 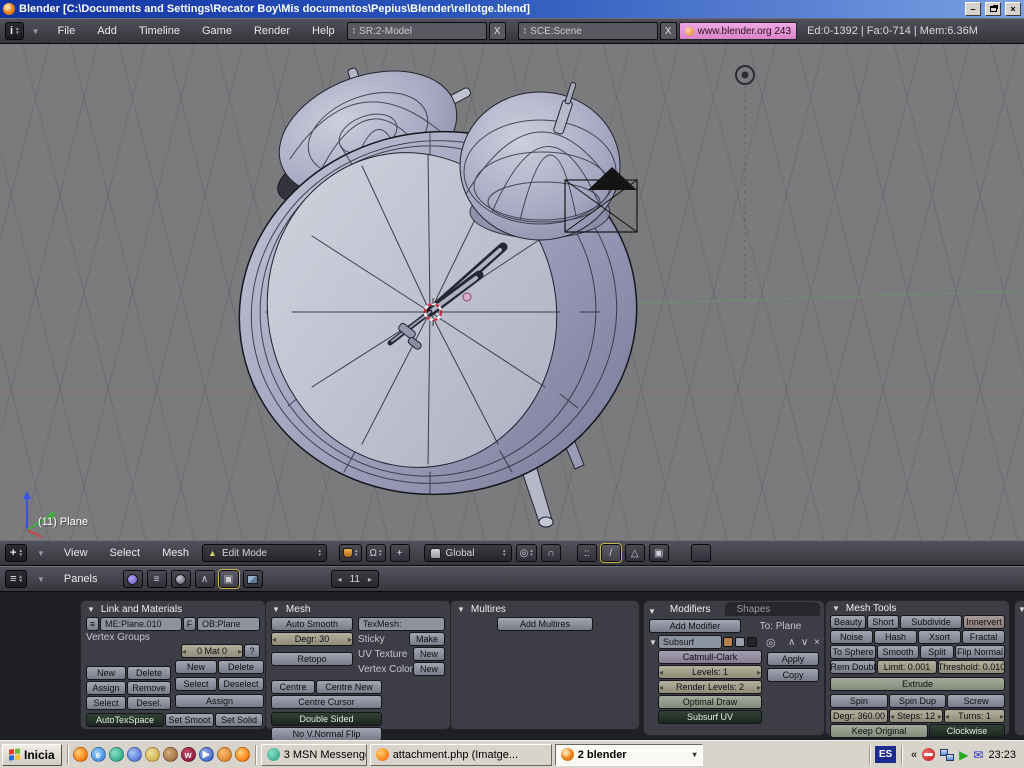 What do you see at coordinates (967, 731) in the screenshot?
I see `clockwise-toggle: Clockwise` at bounding box center [967, 731].